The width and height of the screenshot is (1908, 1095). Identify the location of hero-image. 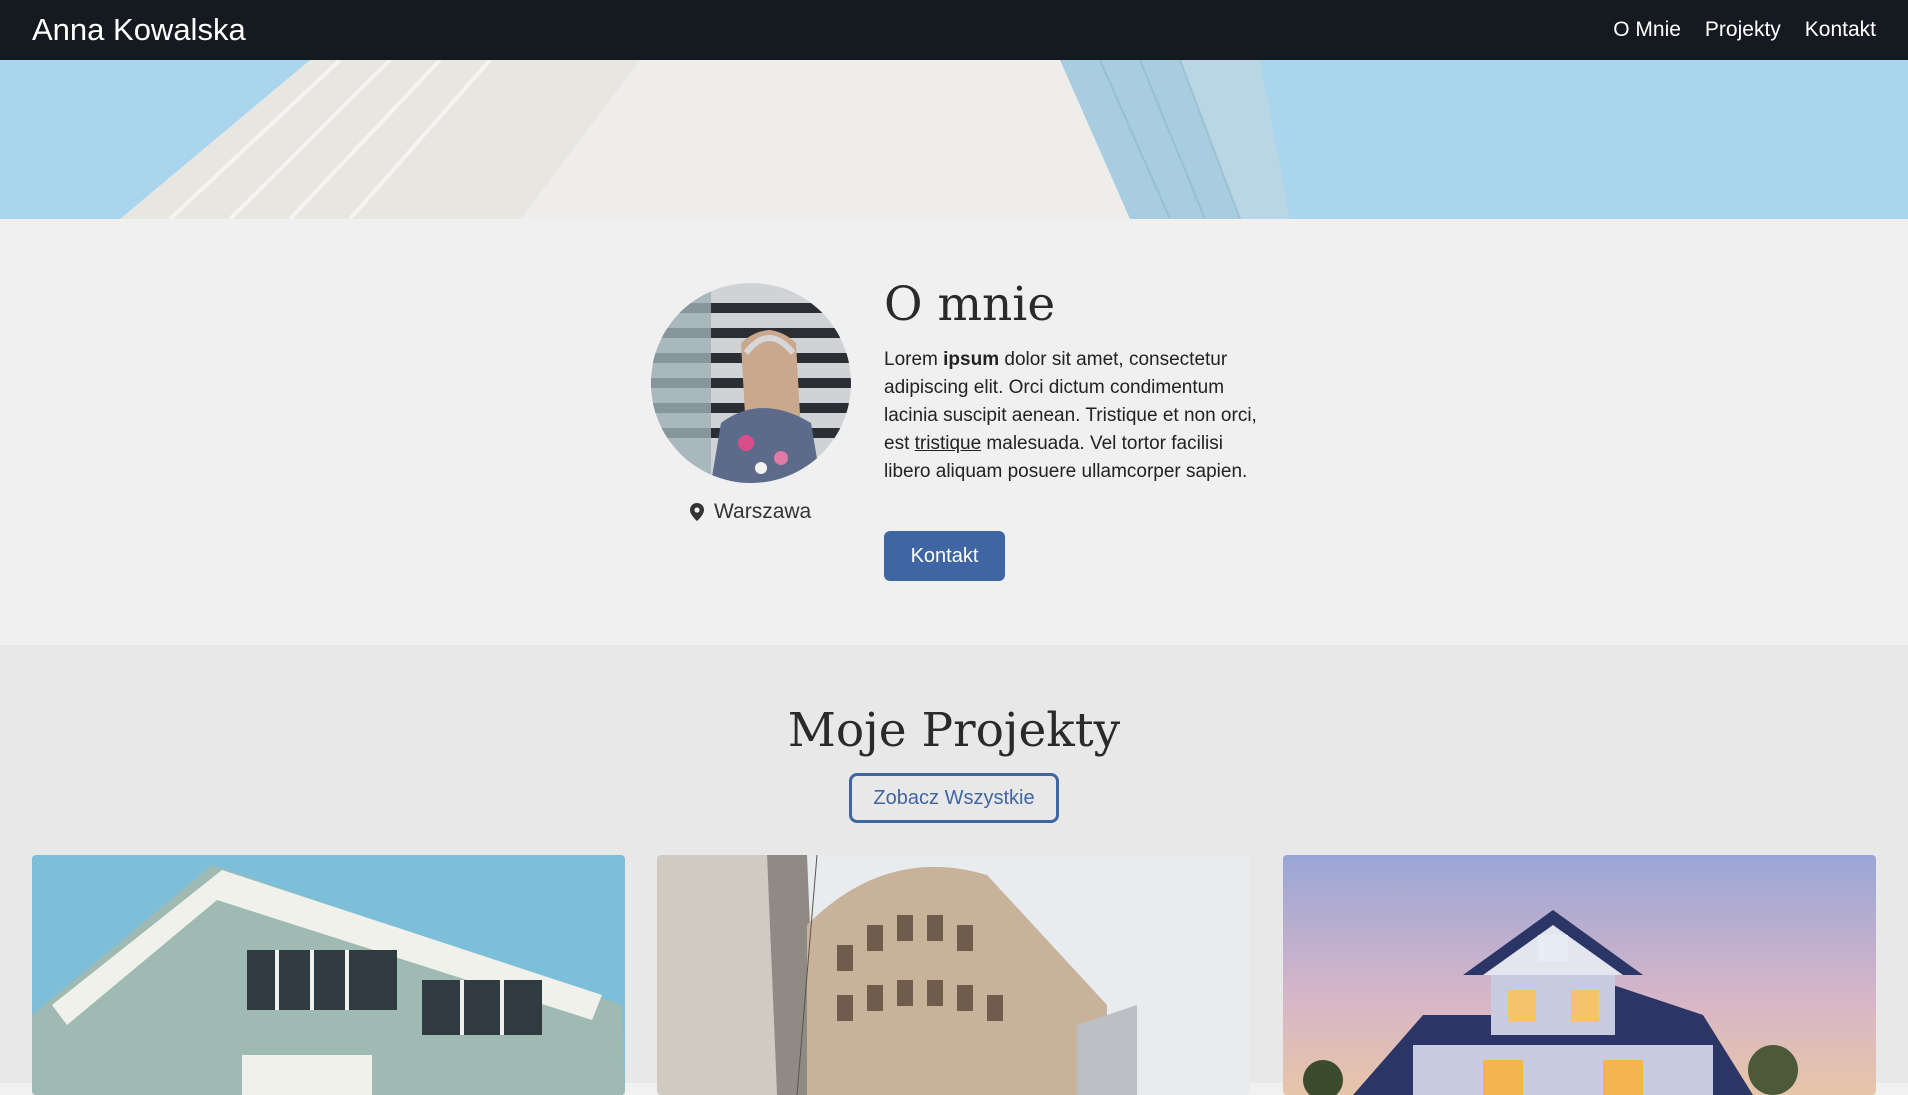
(954, 139).